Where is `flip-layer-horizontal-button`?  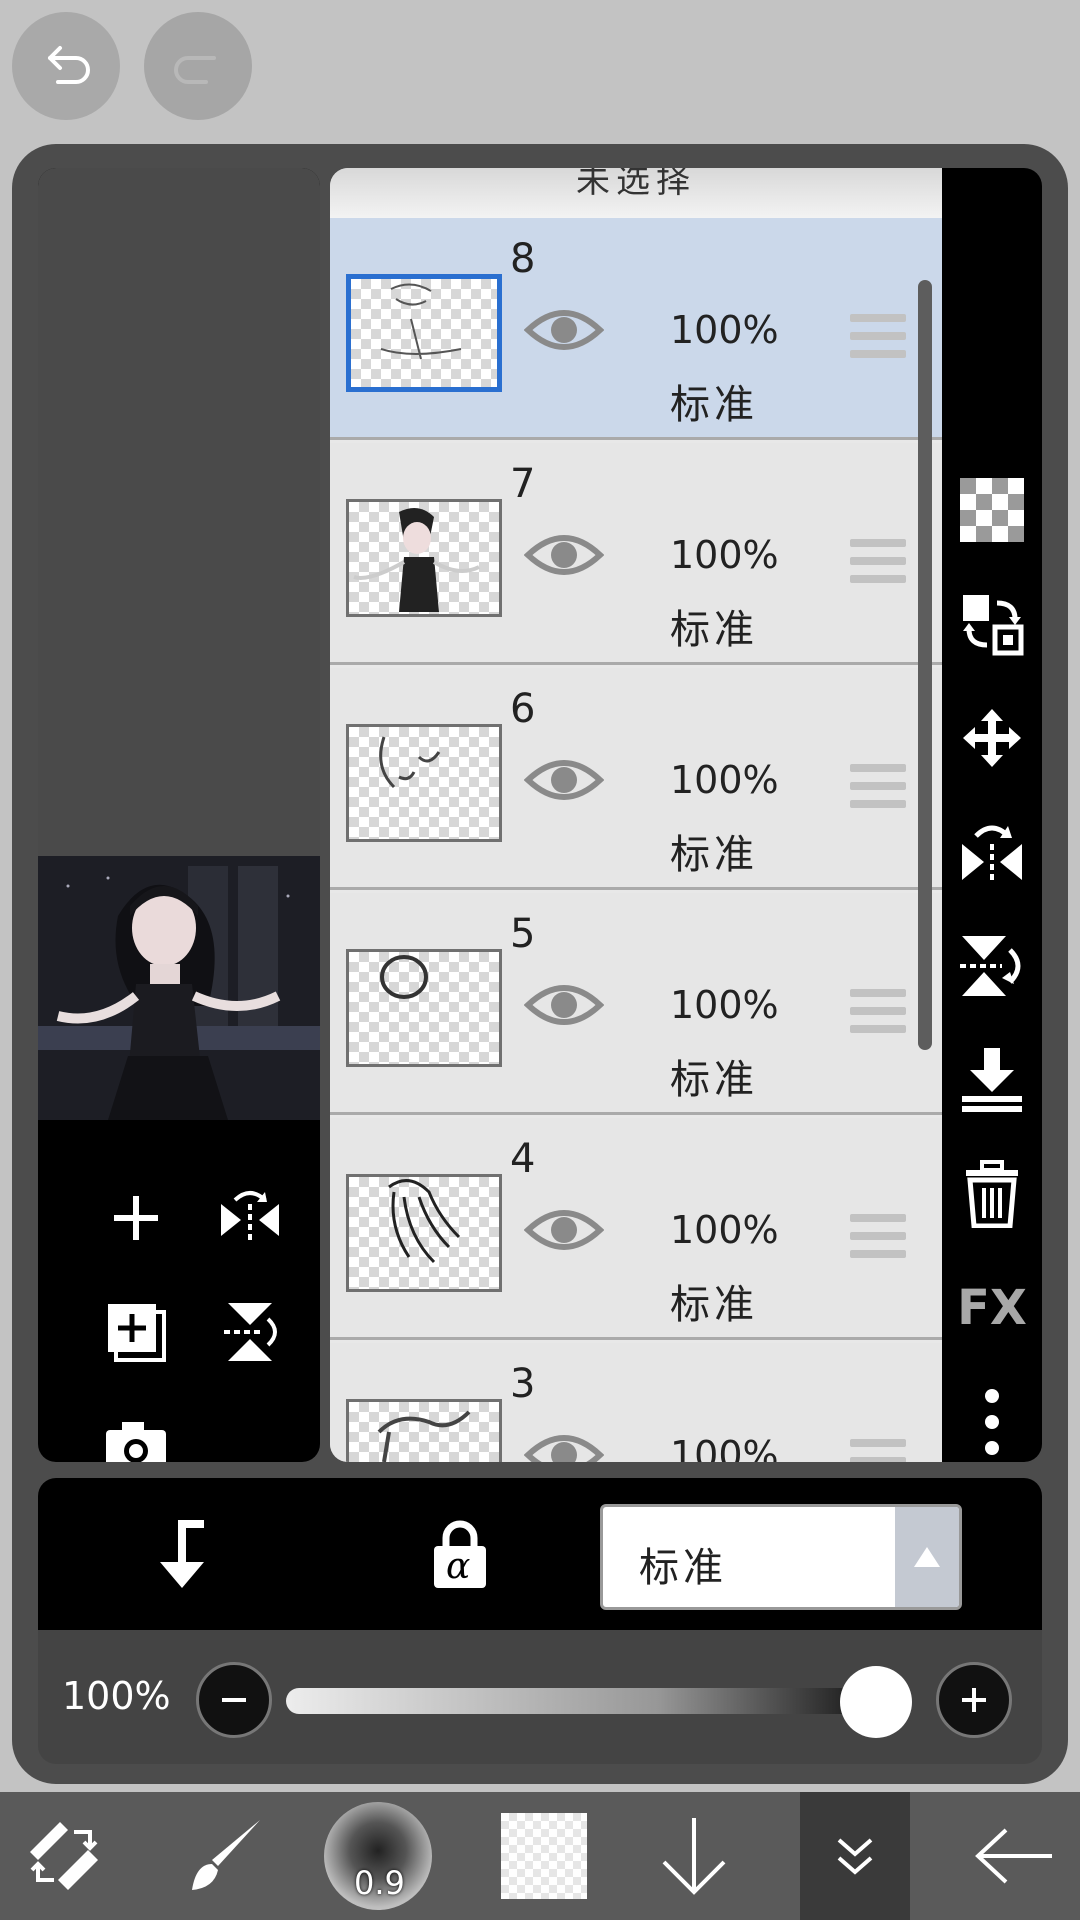
flip-layer-horizontal-button is located at coordinates (992, 852).